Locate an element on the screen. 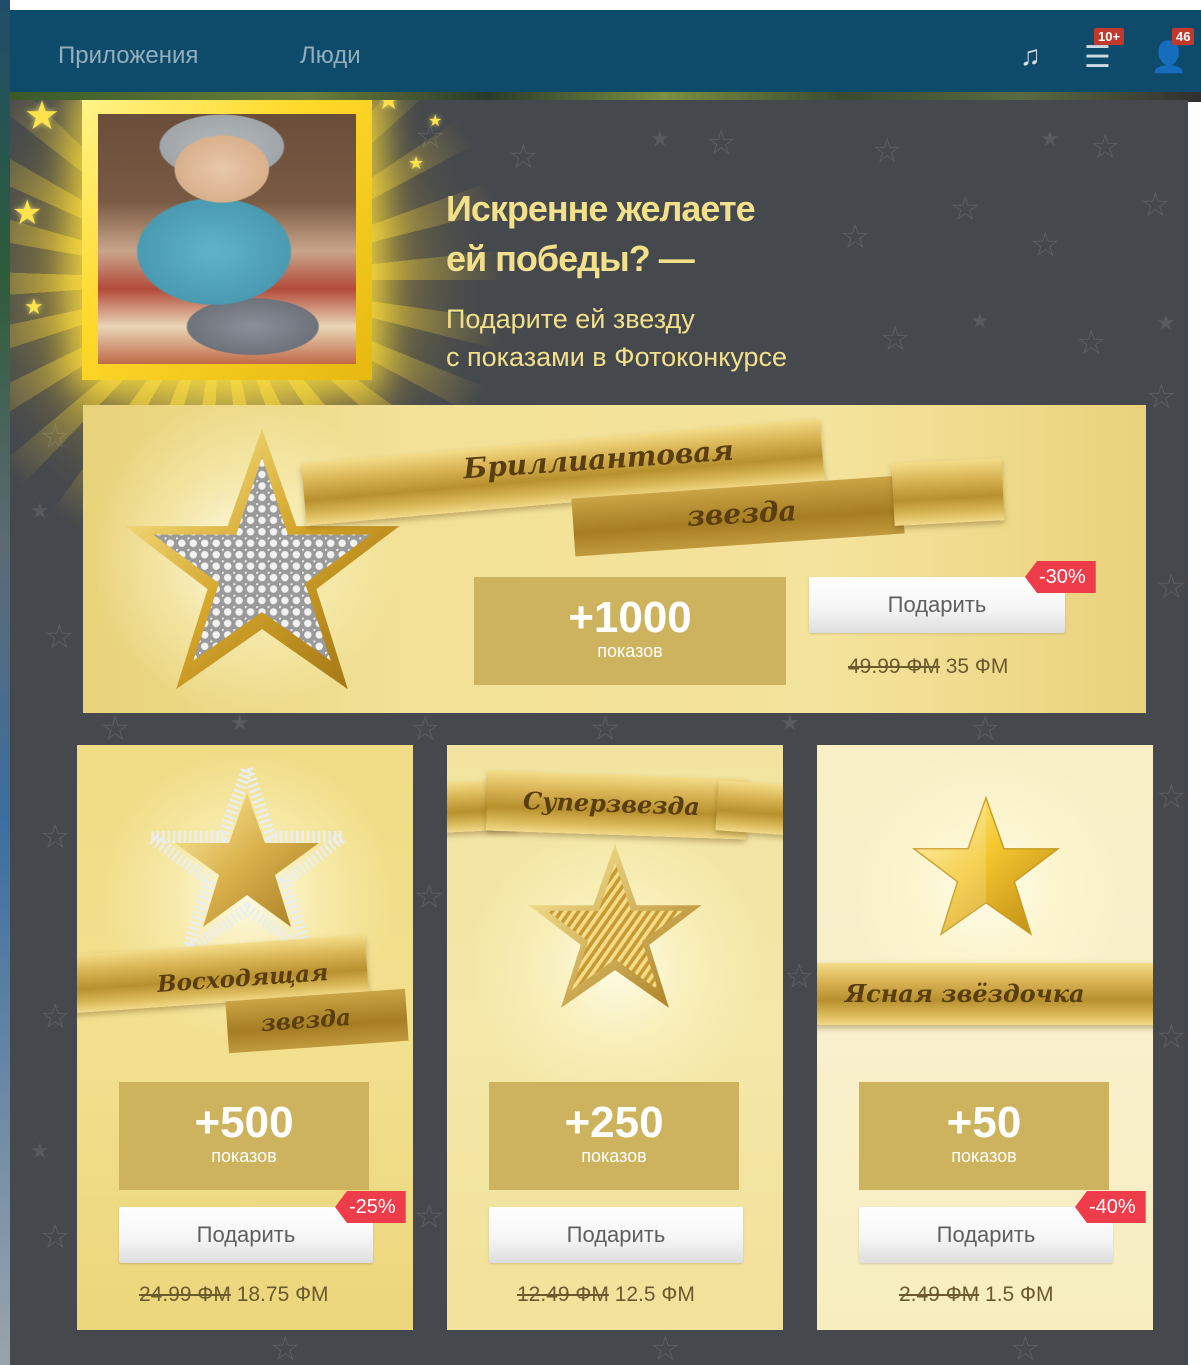  impressions-number: +250 is located at coordinates (614, 1122).